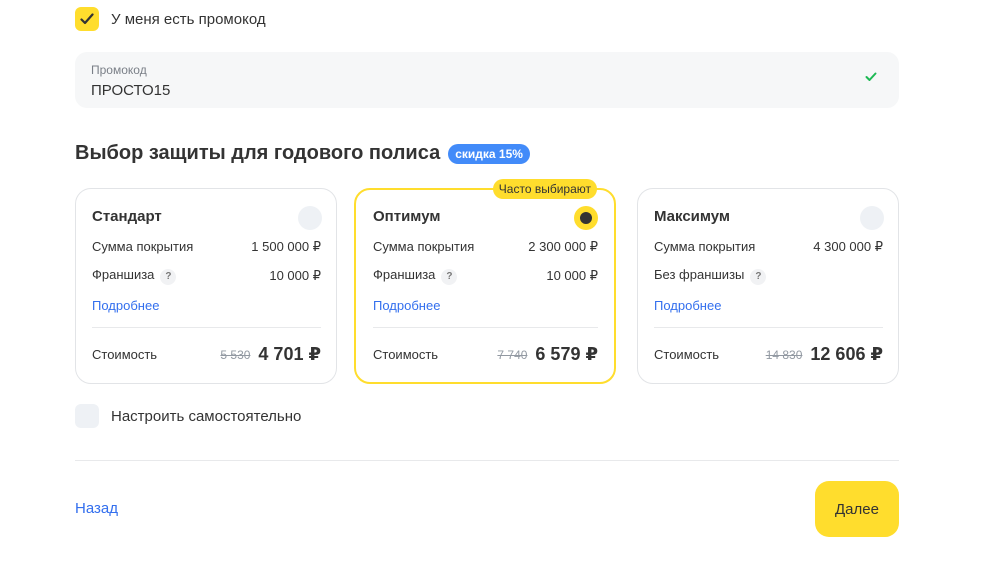 The width and height of the screenshot is (984, 567). Describe the element at coordinates (289, 354) in the screenshot. I see `new-price: 4 701 ₽` at that location.